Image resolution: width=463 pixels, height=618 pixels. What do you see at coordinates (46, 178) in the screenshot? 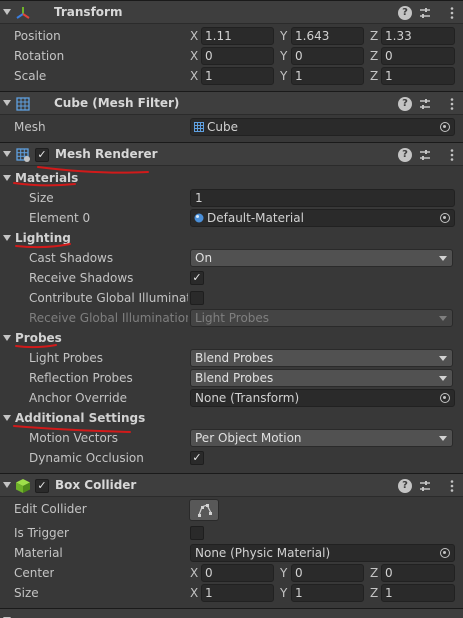
I see `materials-section-label: Materials` at bounding box center [46, 178].